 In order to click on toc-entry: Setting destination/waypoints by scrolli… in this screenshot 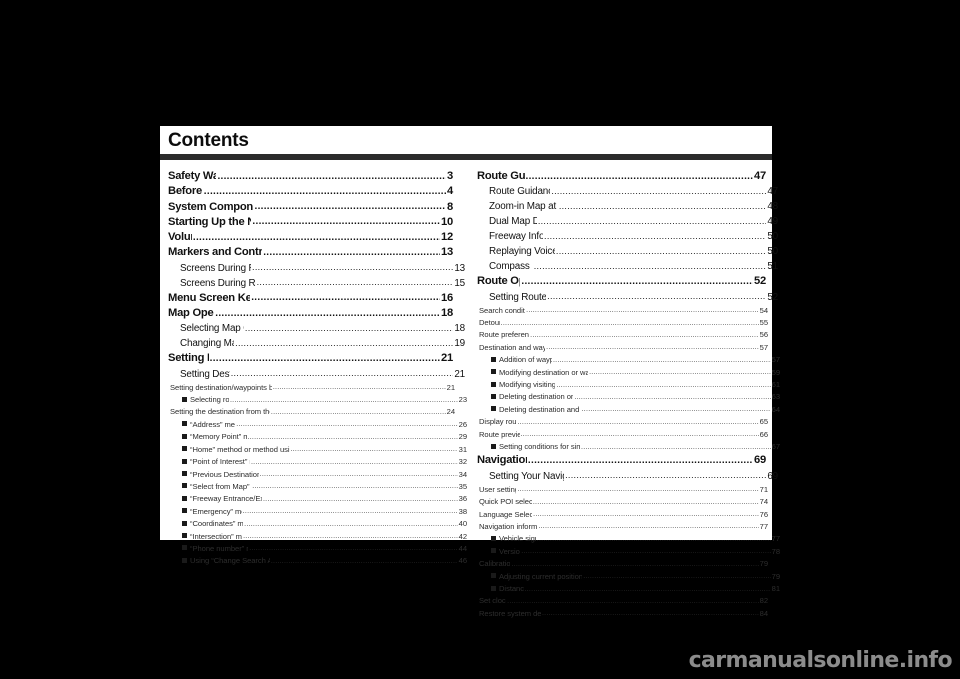, I will do `click(311, 388)`.